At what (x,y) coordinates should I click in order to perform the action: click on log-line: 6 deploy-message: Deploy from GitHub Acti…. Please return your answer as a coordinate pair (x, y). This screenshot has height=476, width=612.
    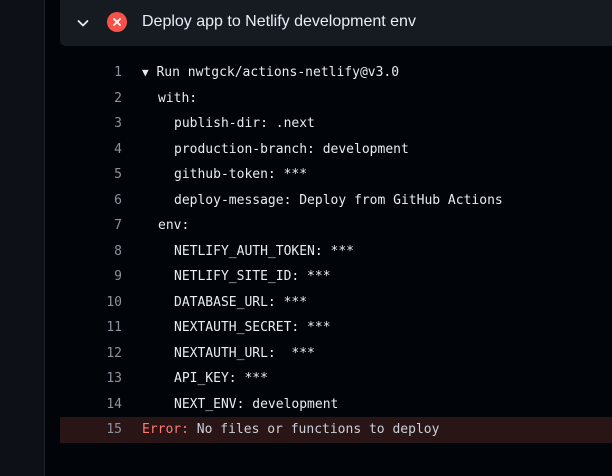
    Looking at the image, I should click on (336, 201).